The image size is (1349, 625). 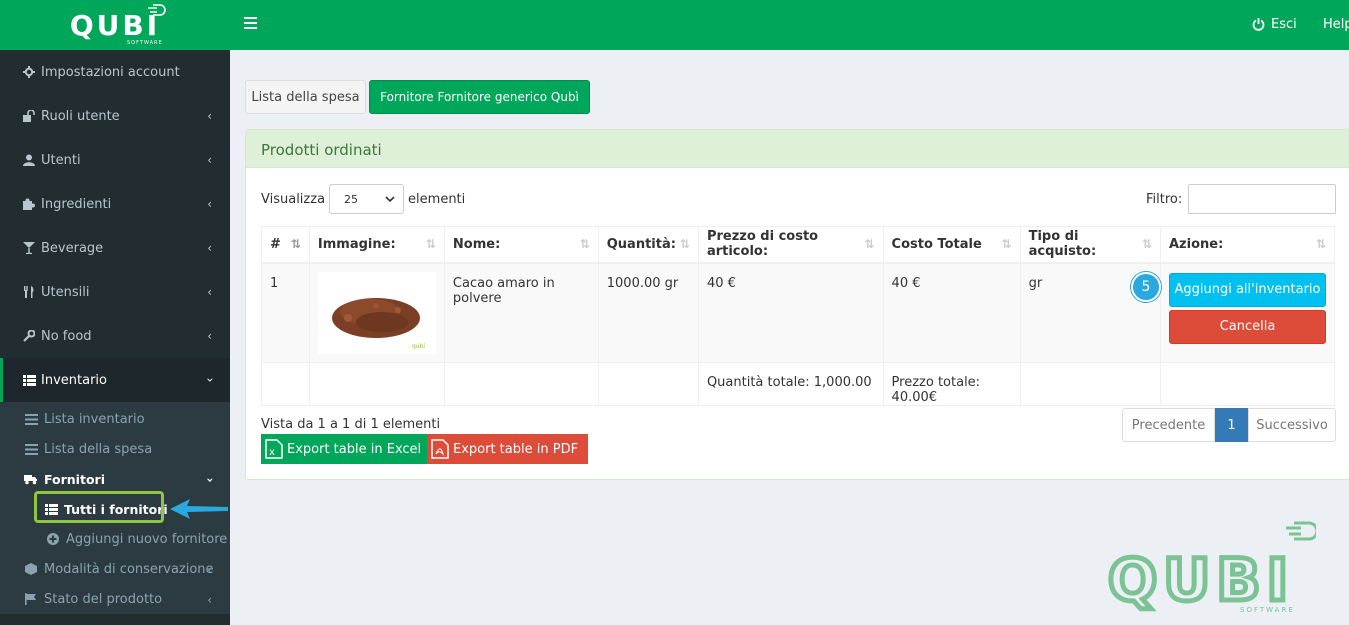 I want to click on svg-text: QUBI, so click(x=1201, y=580).